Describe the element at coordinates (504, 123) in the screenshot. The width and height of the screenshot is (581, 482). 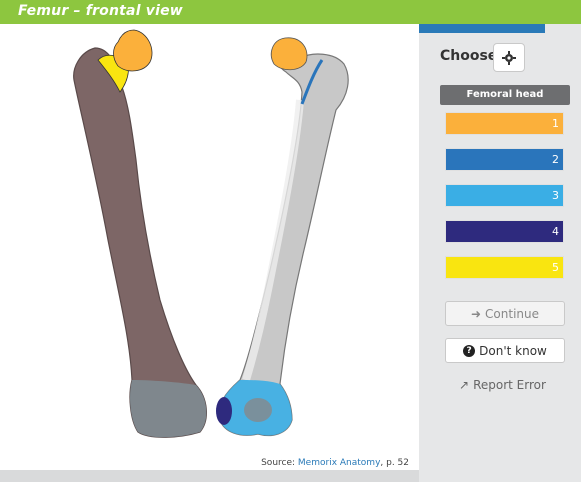
I see `option-1: 1` at that location.